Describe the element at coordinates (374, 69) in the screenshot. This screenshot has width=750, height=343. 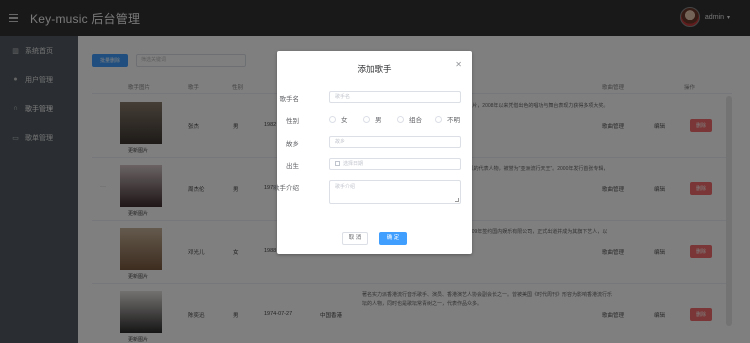
I see `dialog-title: 添加歌手` at that location.